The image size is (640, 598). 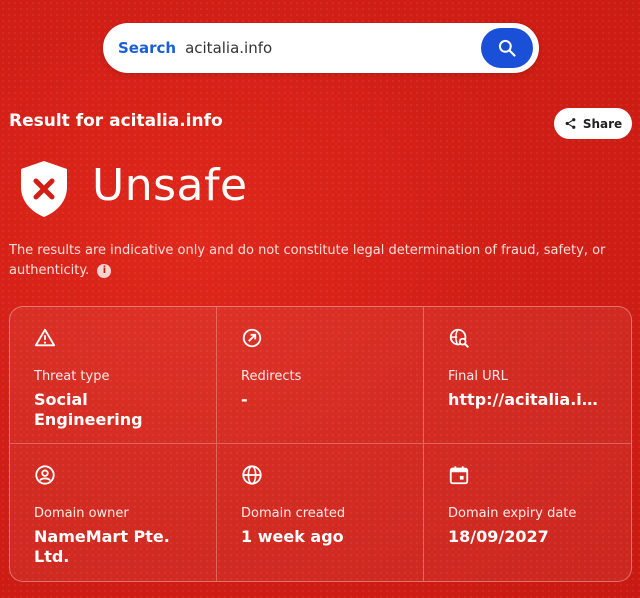 I want to click on detail-label: Domain expiry date, so click(x=512, y=513).